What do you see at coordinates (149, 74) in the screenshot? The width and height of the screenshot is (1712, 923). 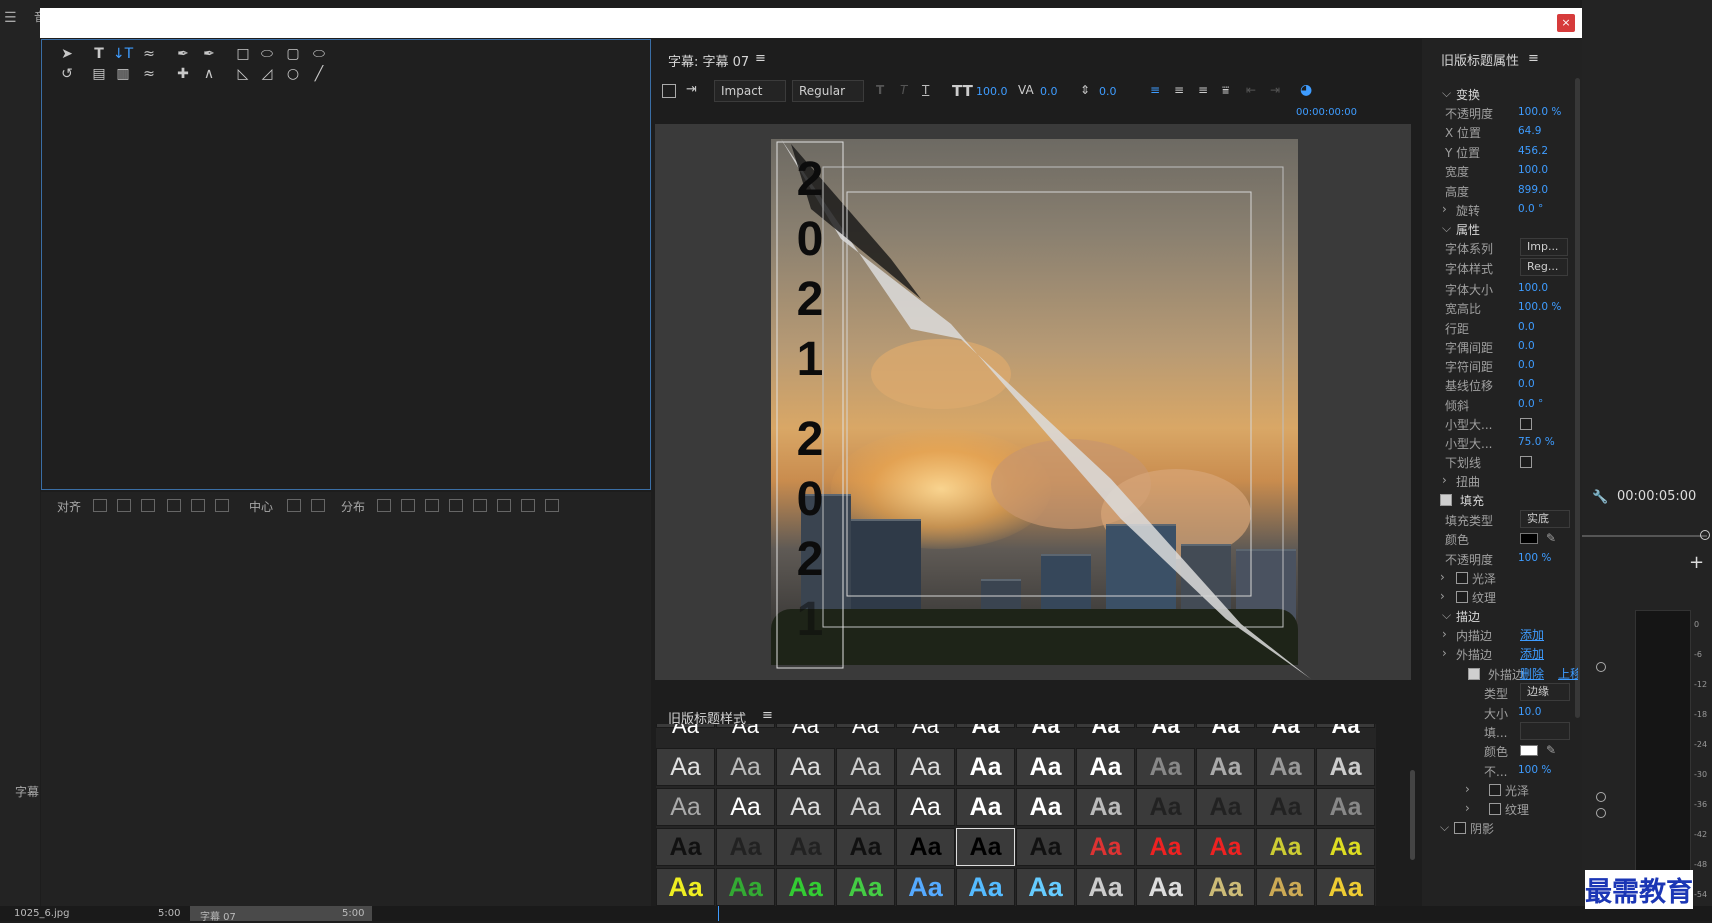 I see `vertical-path-type-icon: ≈` at bounding box center [149, 74].